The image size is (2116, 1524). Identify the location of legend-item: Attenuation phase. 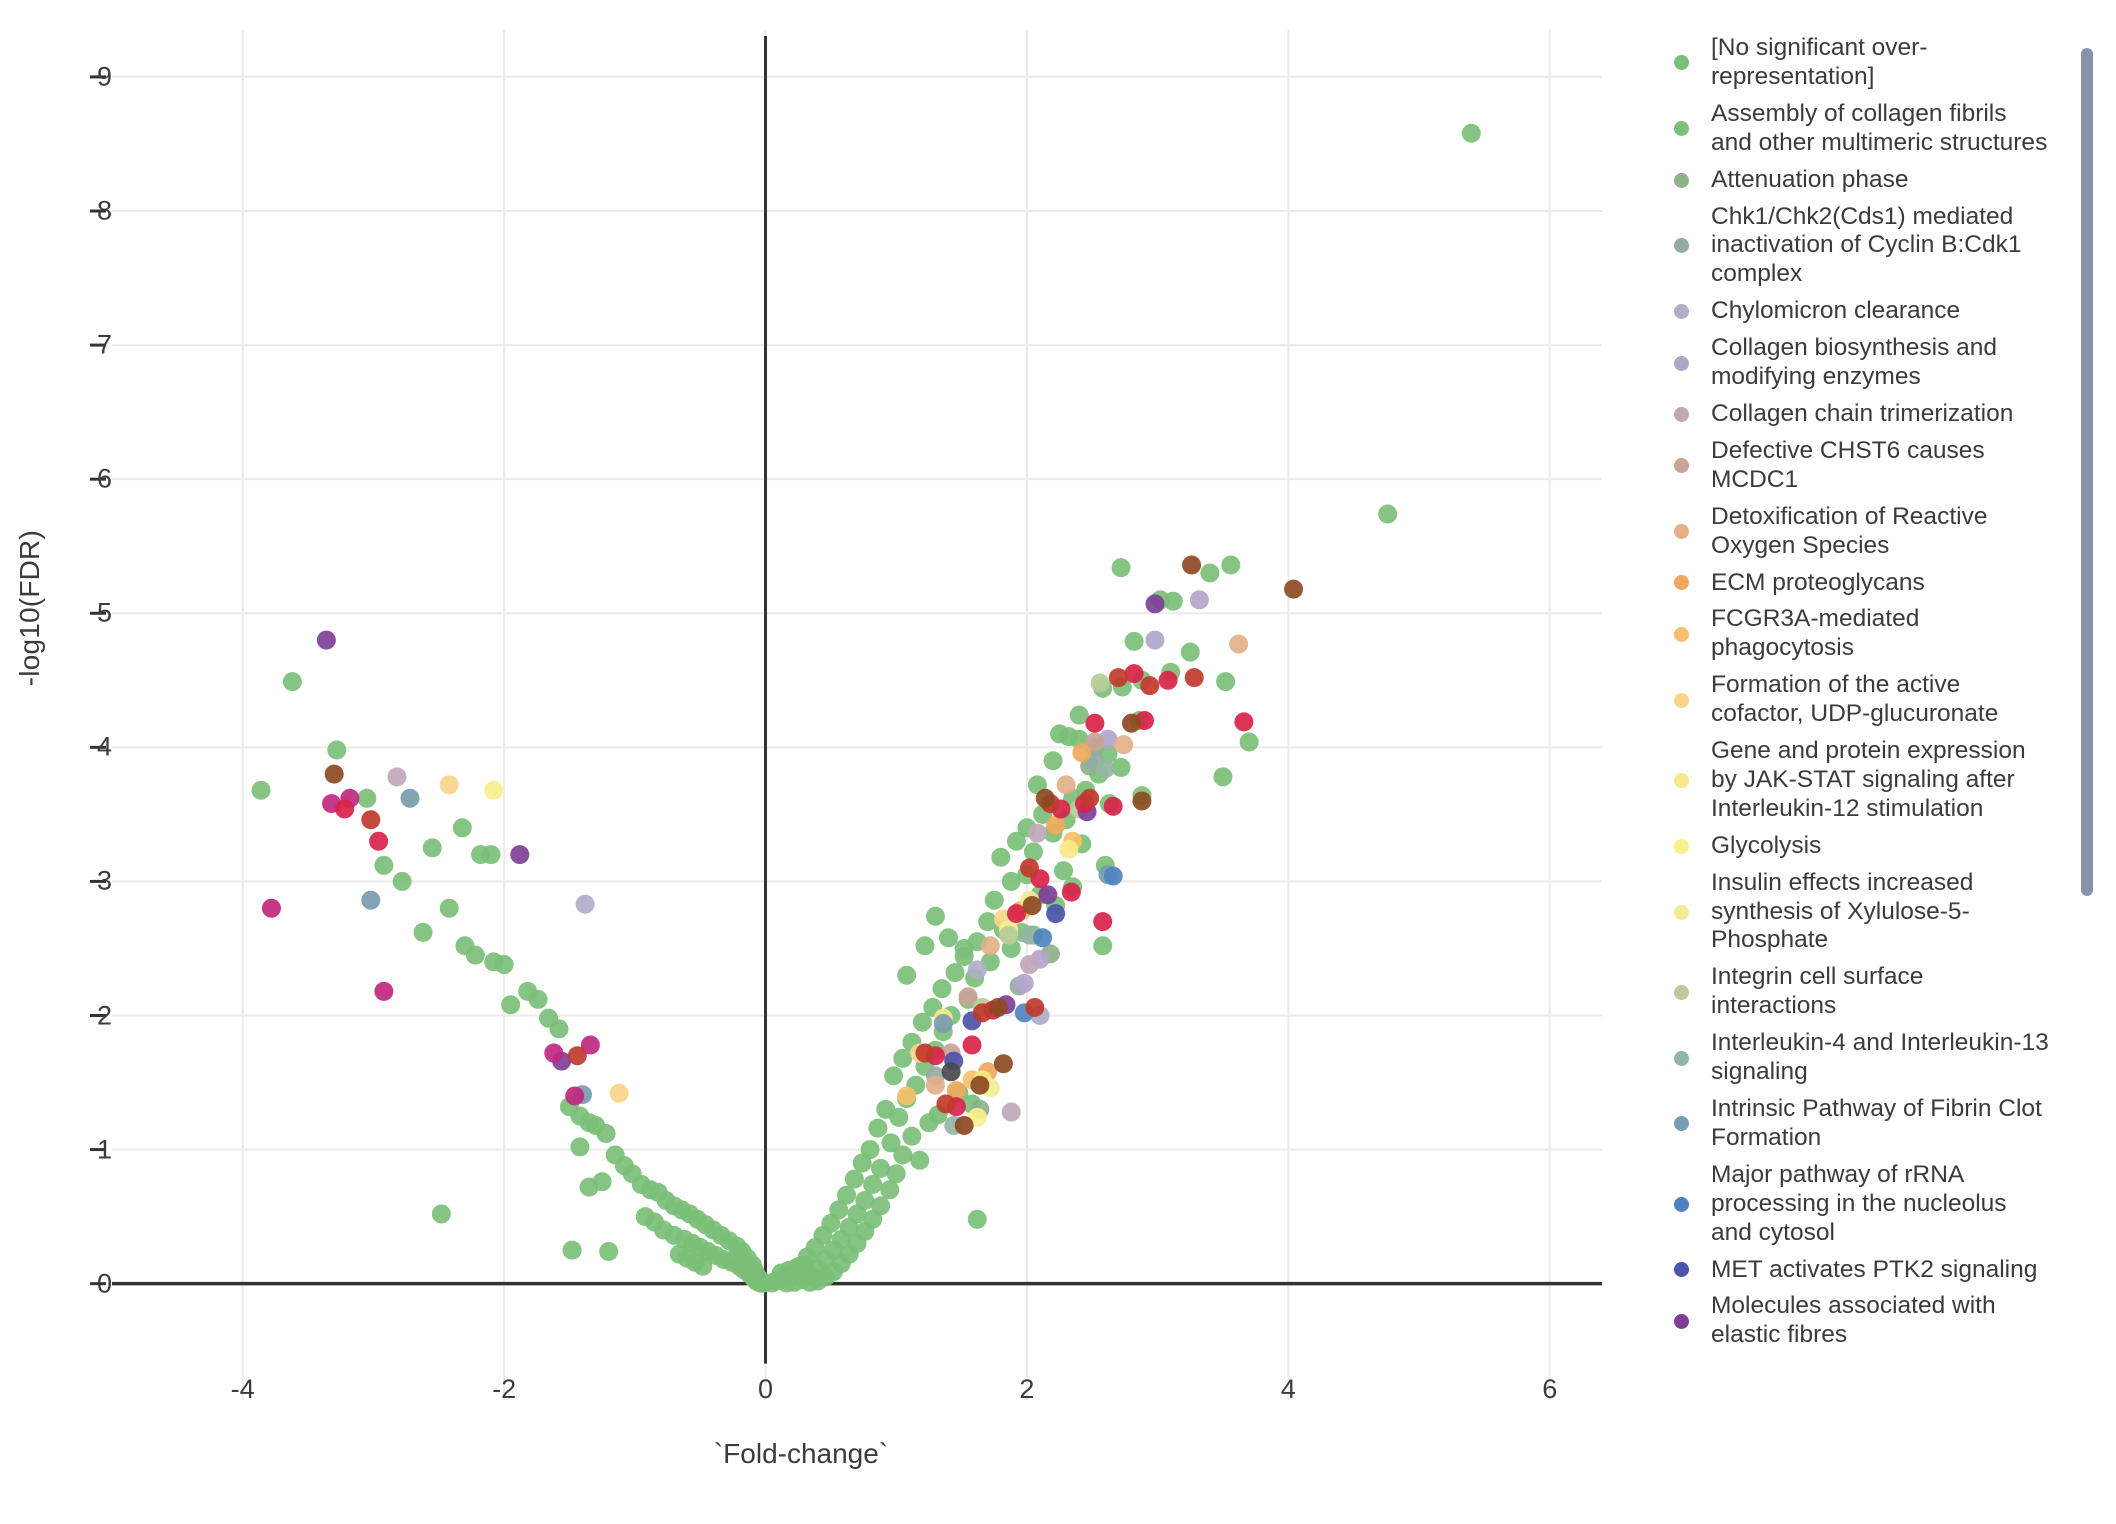
(1860, 180).